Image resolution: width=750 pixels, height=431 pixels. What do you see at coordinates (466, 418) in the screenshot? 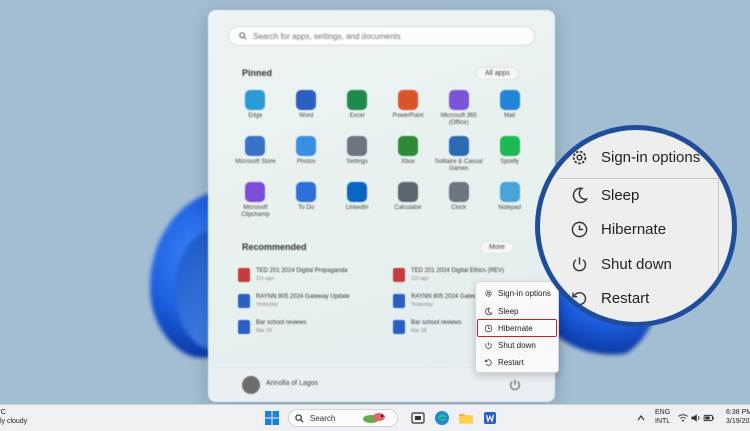
I see `file-explorer-icon` at bounding box center [466, 418].